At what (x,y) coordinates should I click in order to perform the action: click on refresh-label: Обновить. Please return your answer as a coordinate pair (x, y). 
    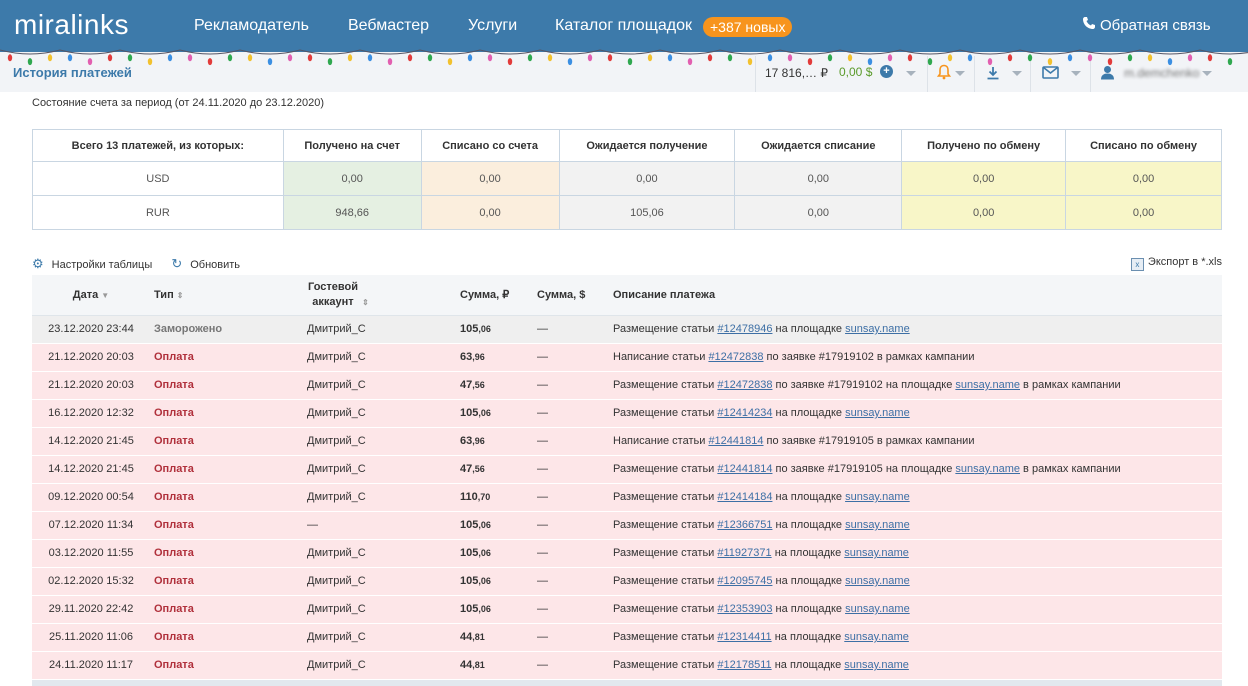
    Looking at the image, I should click on (215, 265).